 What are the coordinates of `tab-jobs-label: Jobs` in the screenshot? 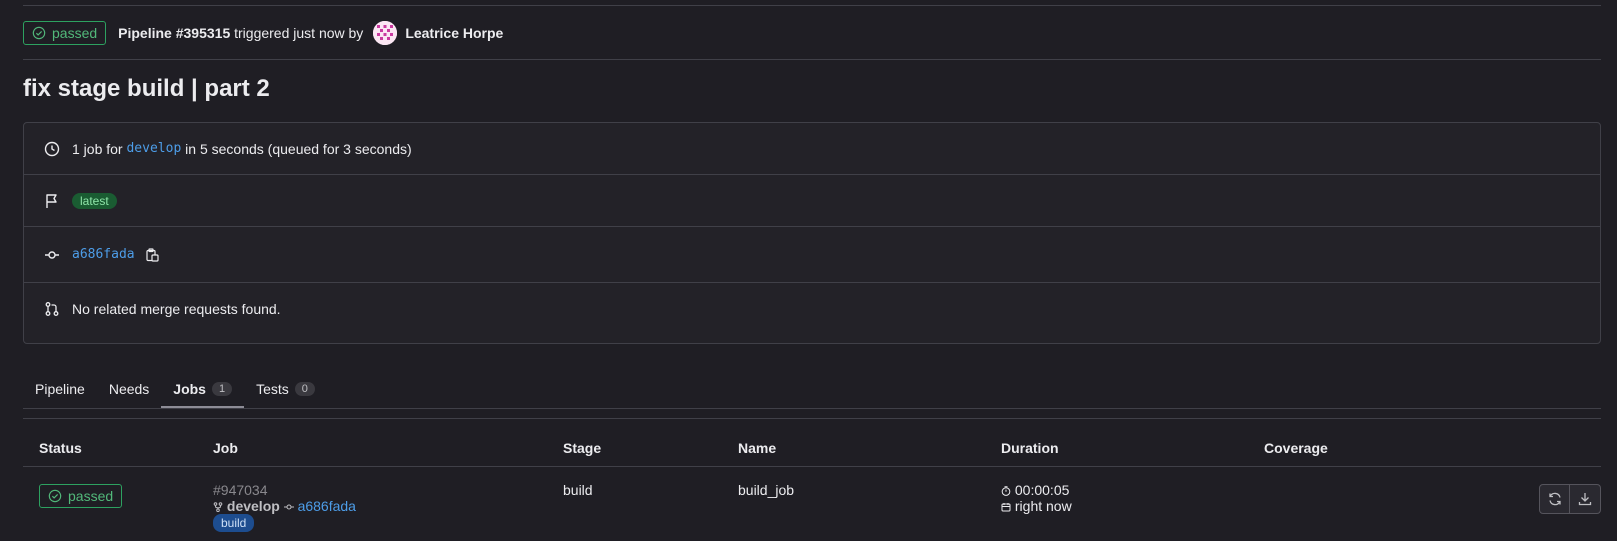 It's located at (189, 389).